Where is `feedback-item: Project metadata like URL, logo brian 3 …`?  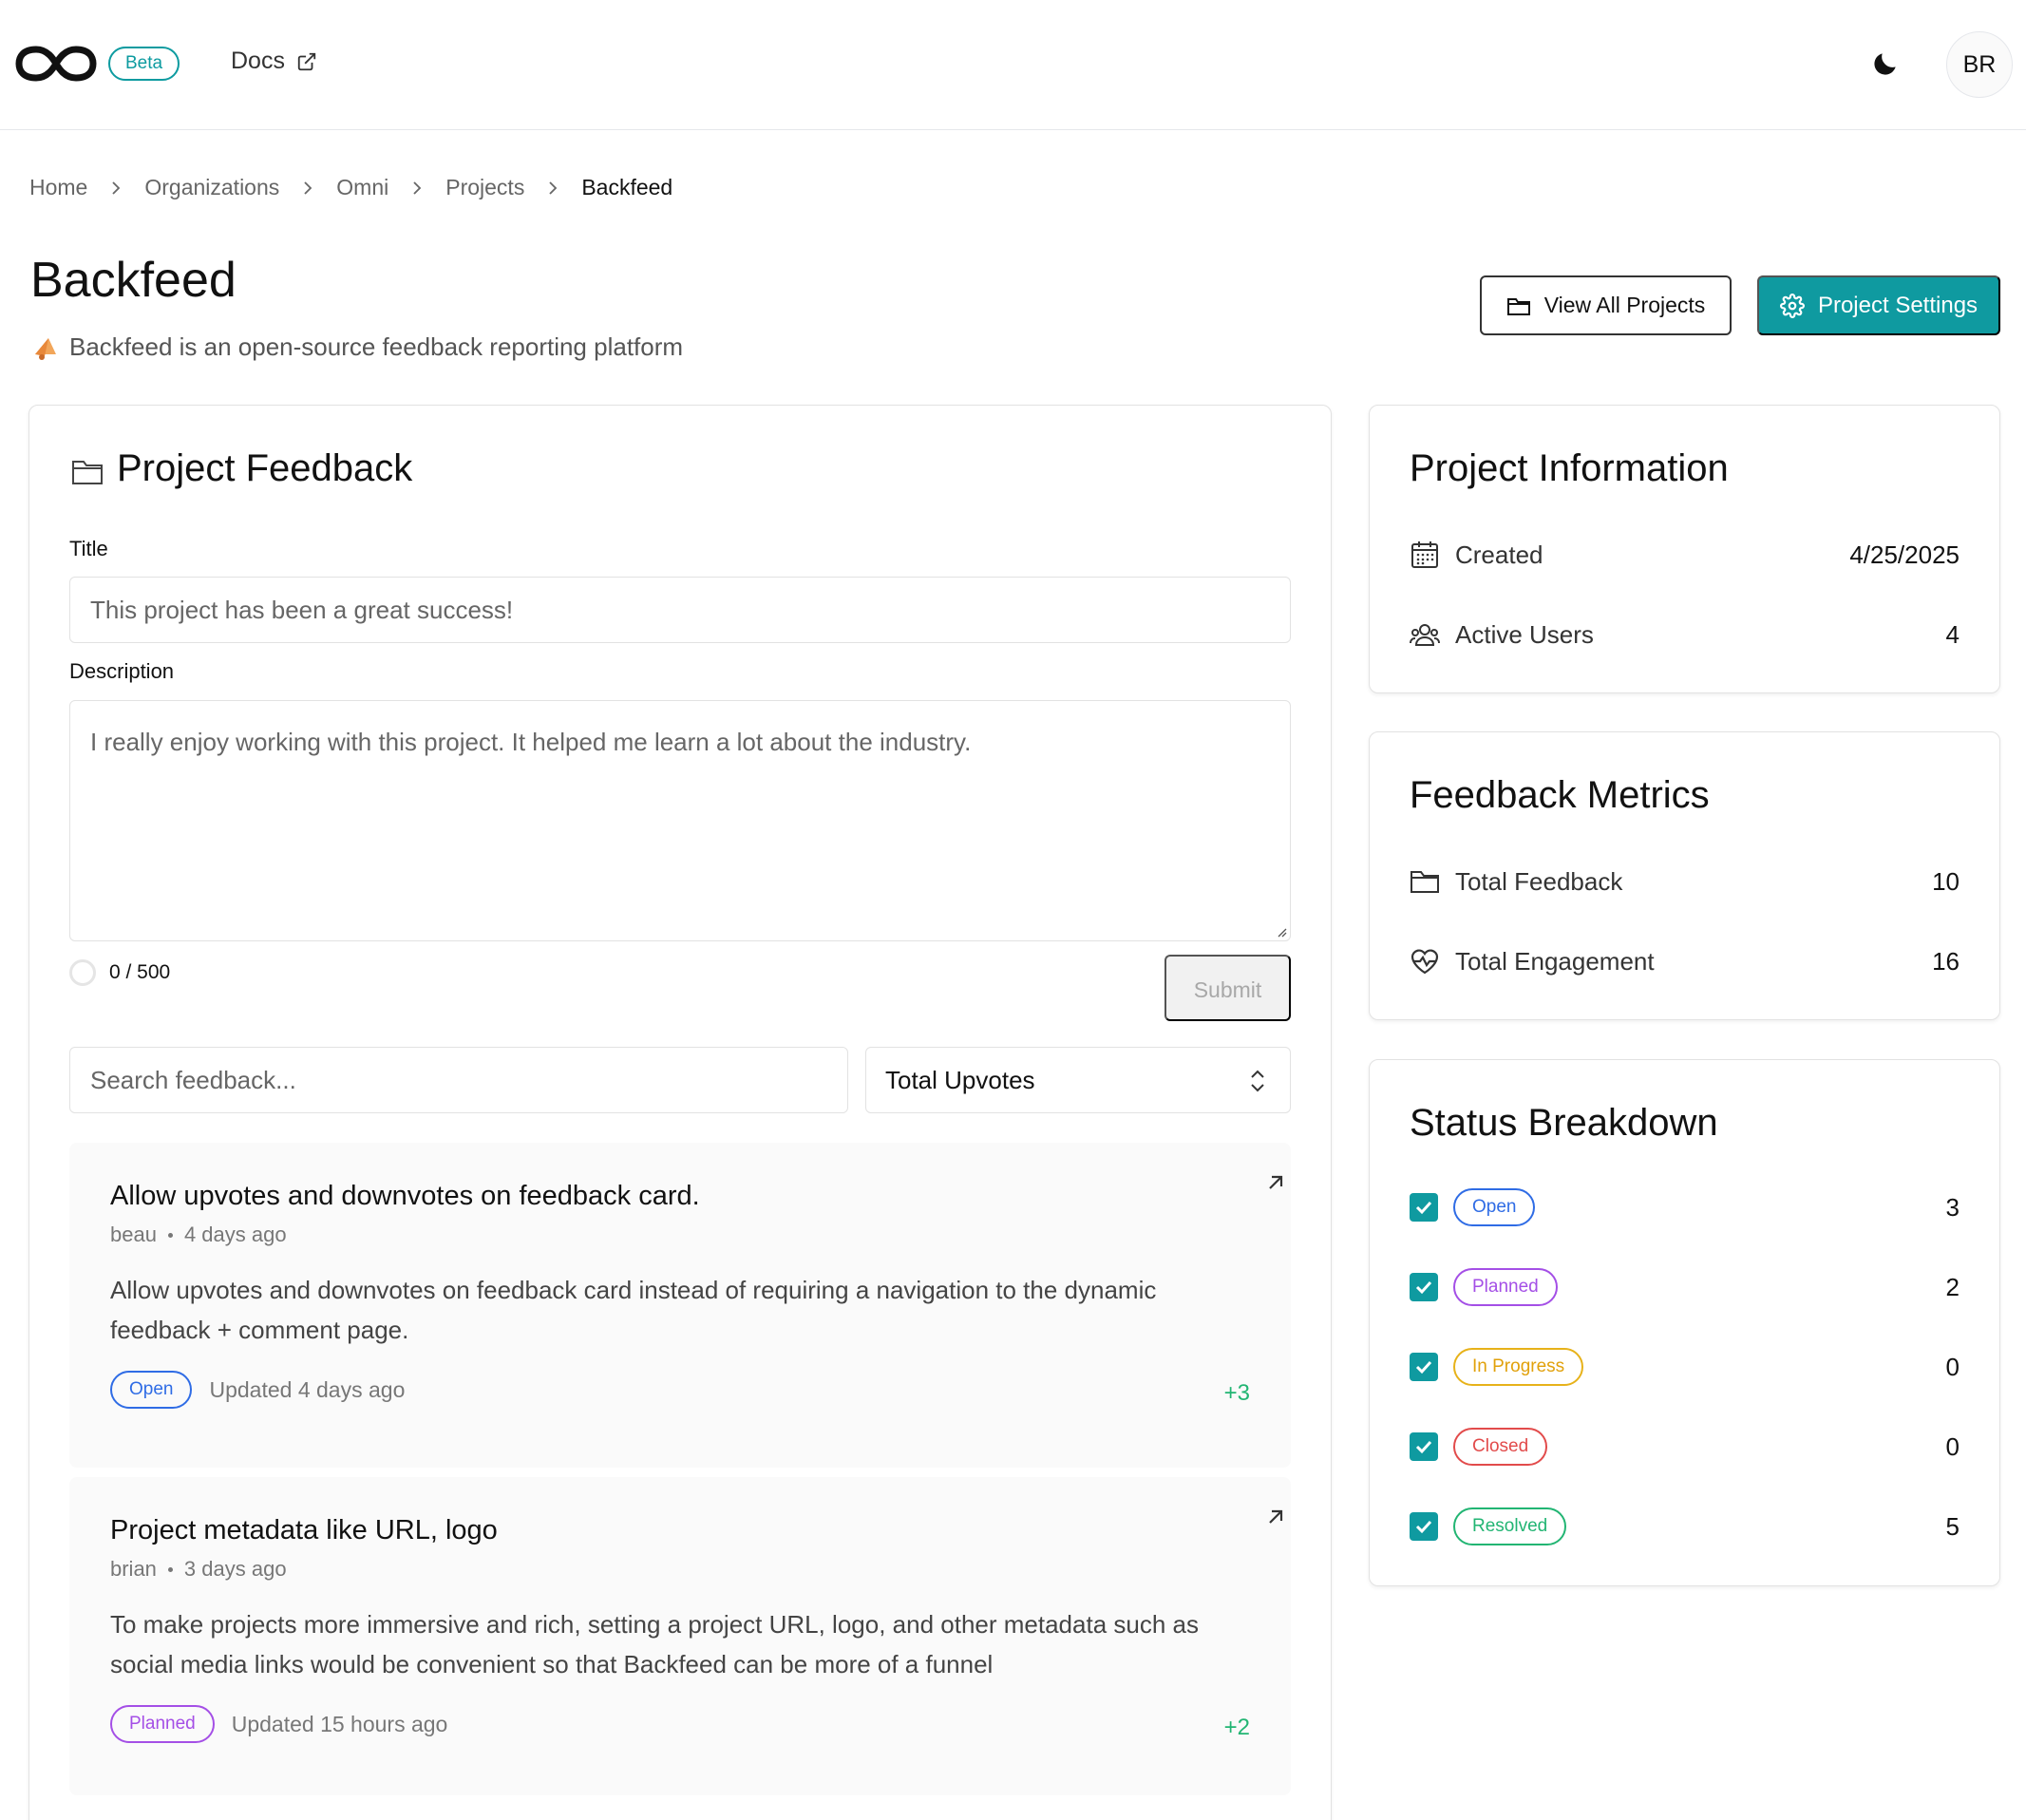 feedback-item: Project metadata like URL, logo brian 3 … is located at coordinates (680, 1636).